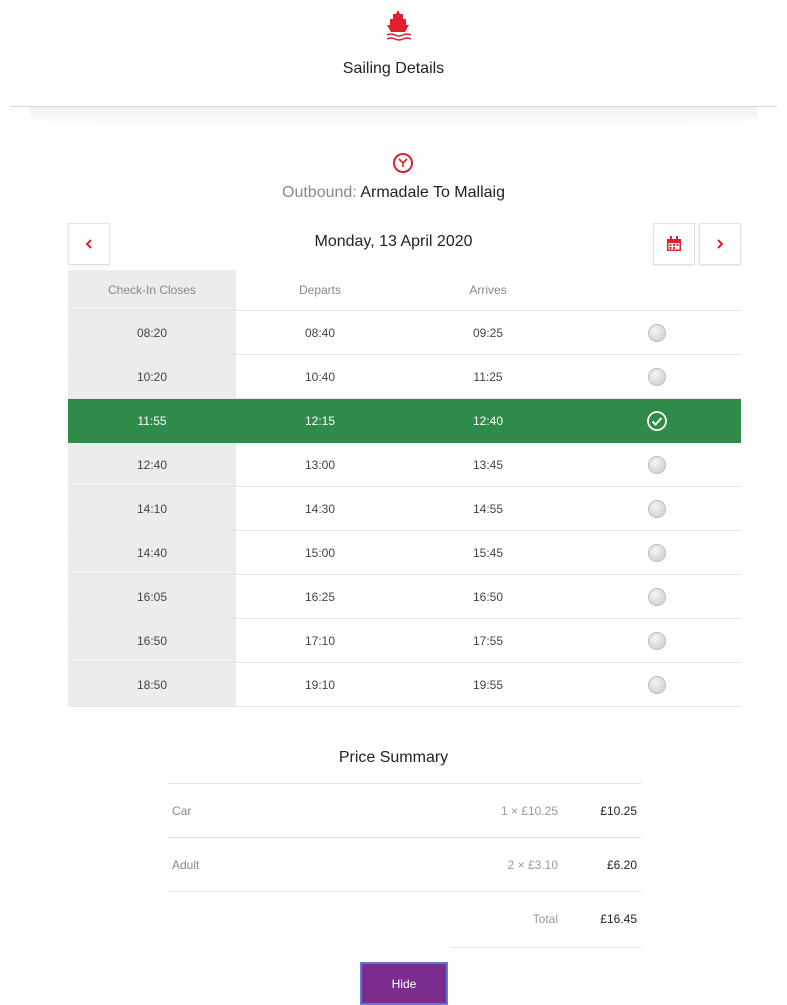 The height and width of the screenshot is (1005, 787). I want to click on price-summary-title: Price Summary, so click(393, 757).